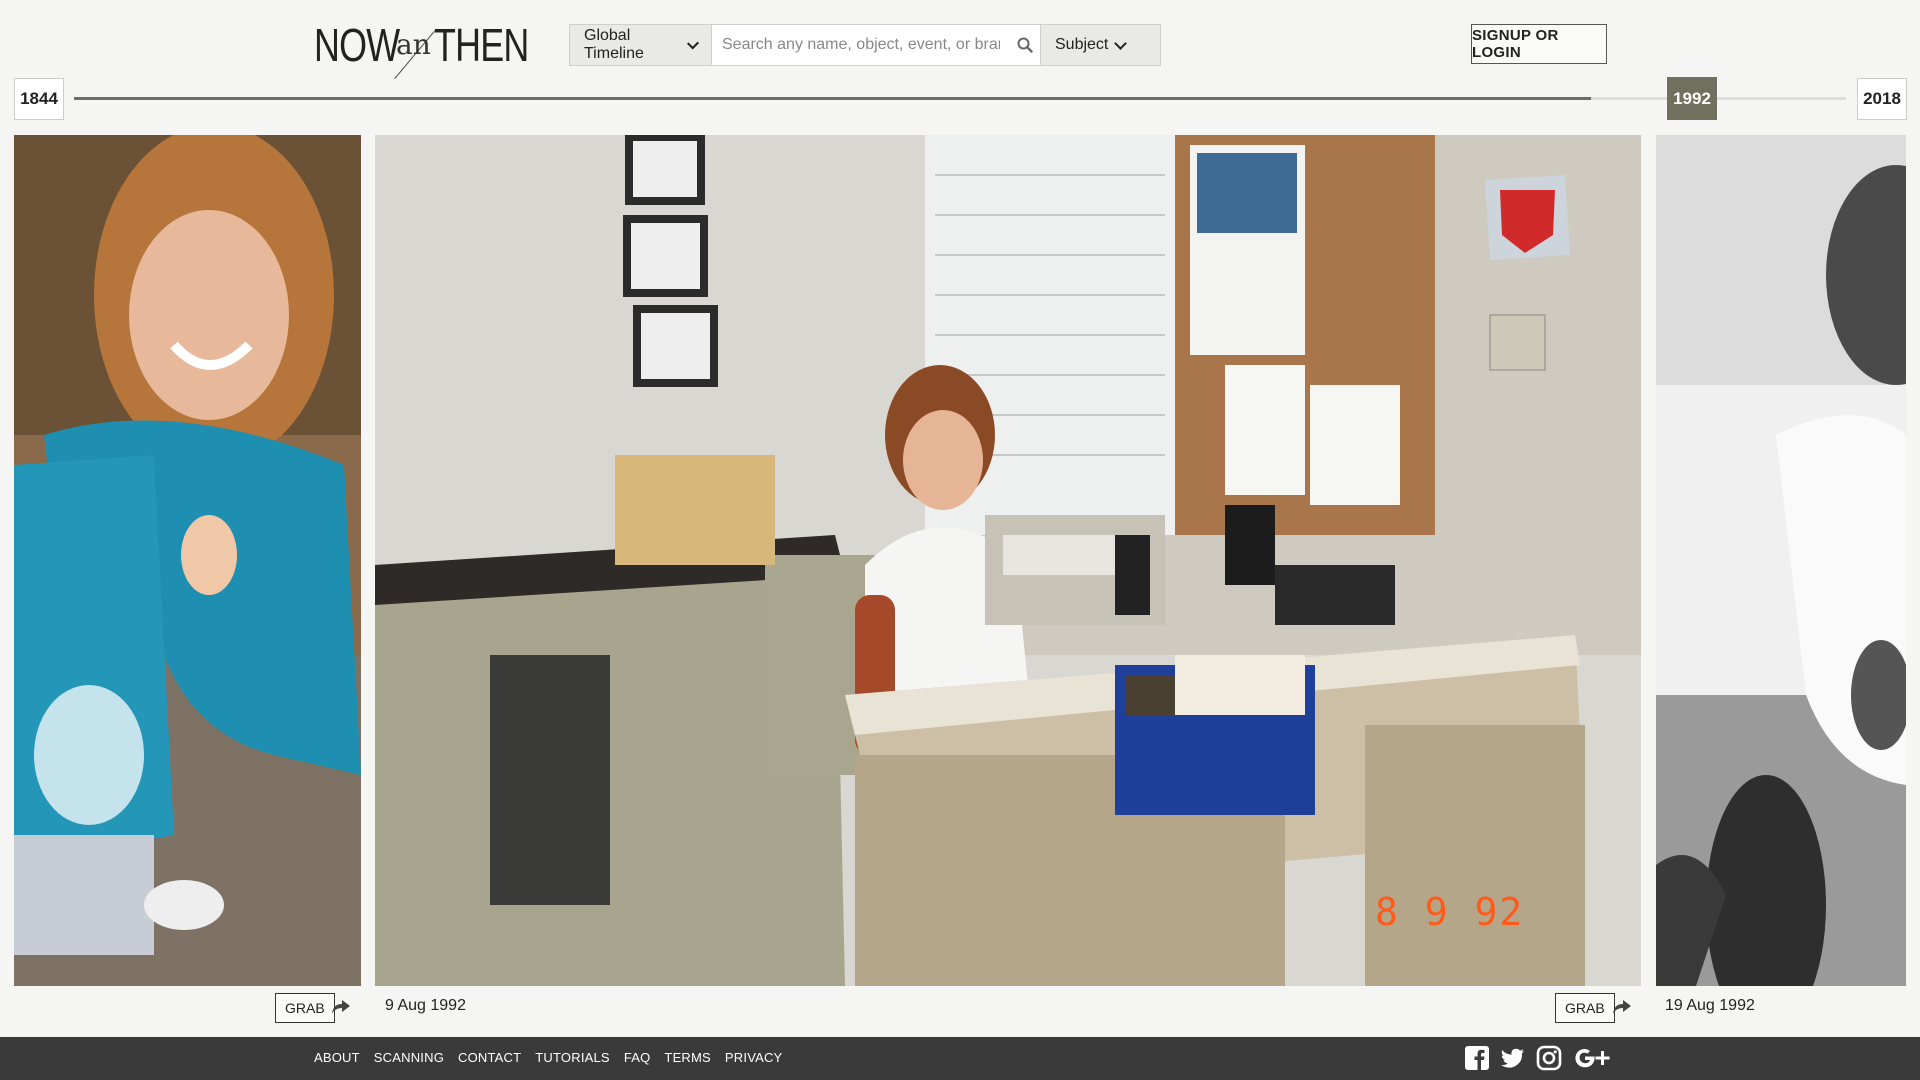 The width and height of the screenshot is (1920, 1080). I want to click on footer-link-tutorials: TUTORIALS, so click(572, 1057).